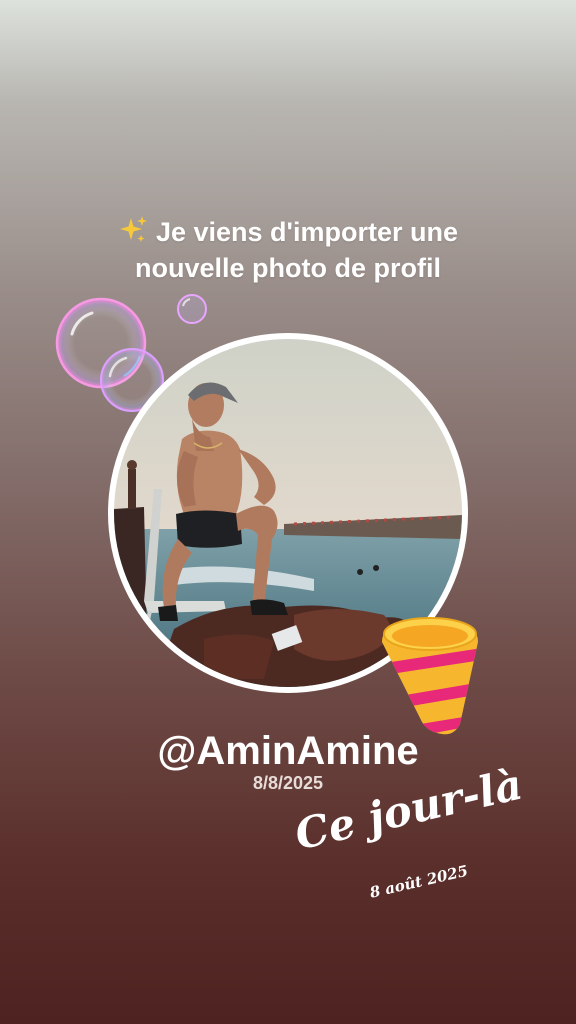 The height and width of the screenshot is (1024, 576). What do you see at coordinates (430, 676) in the screenshot?
I see `party-horn-icon` at bounding box center [430, 676].